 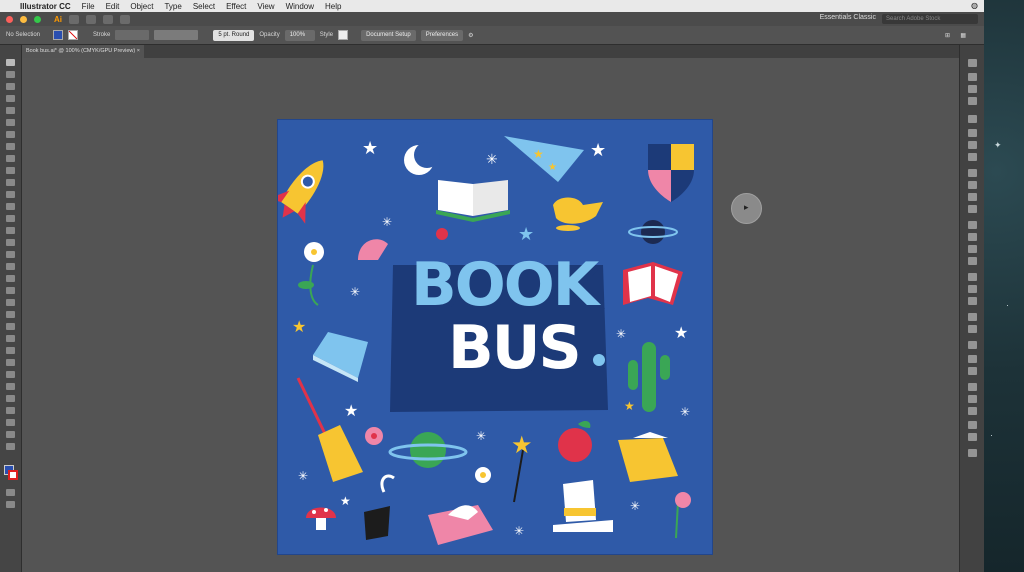 What do you see at coordinates (10, 194) in the screenshot?
I see `shaper-tool-icon` at bounding box center [10, 194].